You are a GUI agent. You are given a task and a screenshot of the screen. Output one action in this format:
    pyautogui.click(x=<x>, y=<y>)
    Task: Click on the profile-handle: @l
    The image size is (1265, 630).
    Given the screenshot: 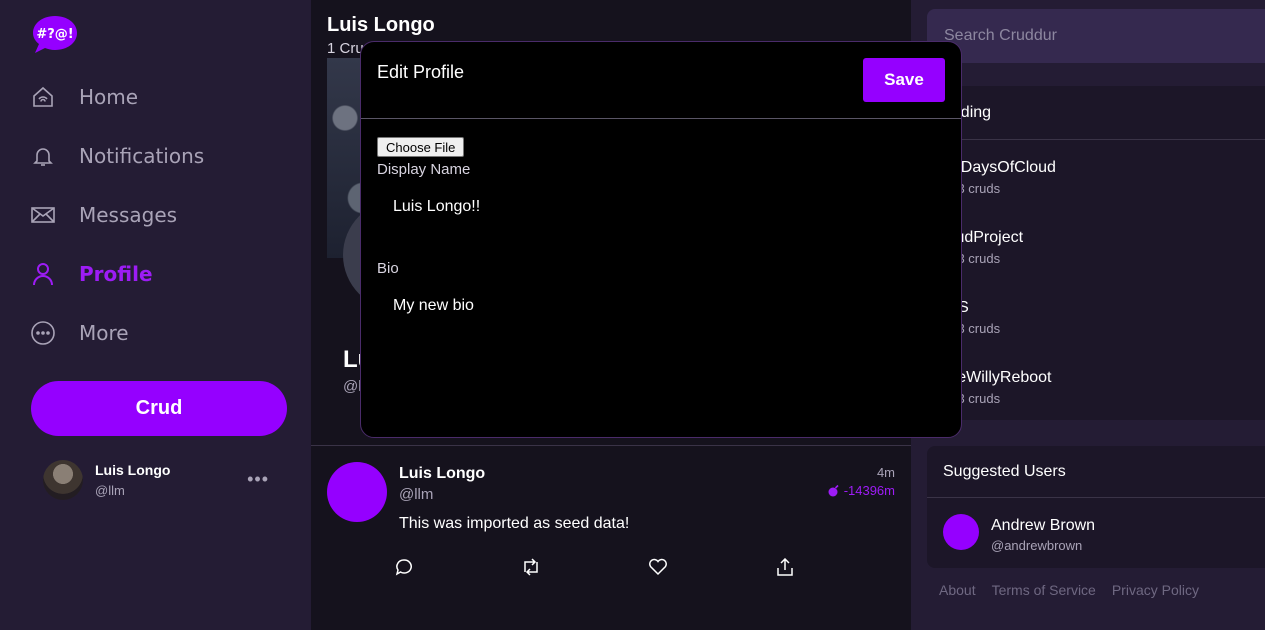 What is the action you would take?
    pyautogui.click(x=352, y=386)
    